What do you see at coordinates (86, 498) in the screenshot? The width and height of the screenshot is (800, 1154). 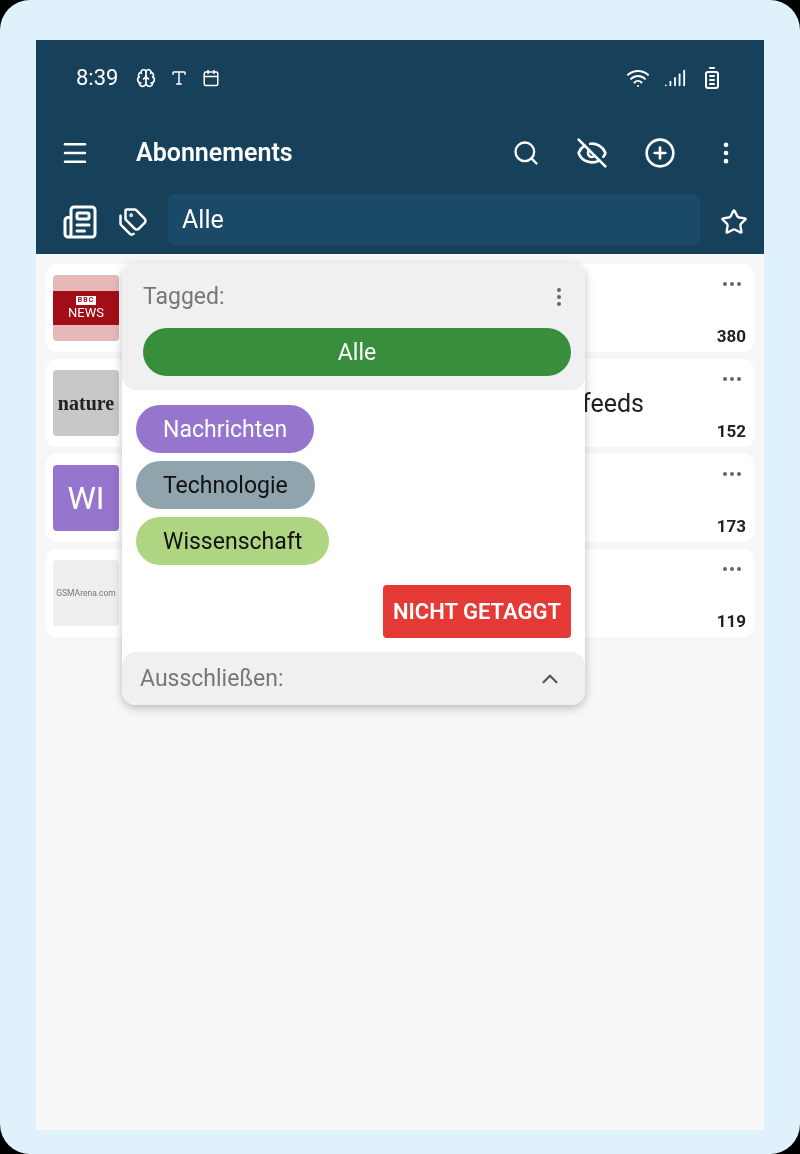 I see `avatar-initials: WI` at bounding box center [86, 498].